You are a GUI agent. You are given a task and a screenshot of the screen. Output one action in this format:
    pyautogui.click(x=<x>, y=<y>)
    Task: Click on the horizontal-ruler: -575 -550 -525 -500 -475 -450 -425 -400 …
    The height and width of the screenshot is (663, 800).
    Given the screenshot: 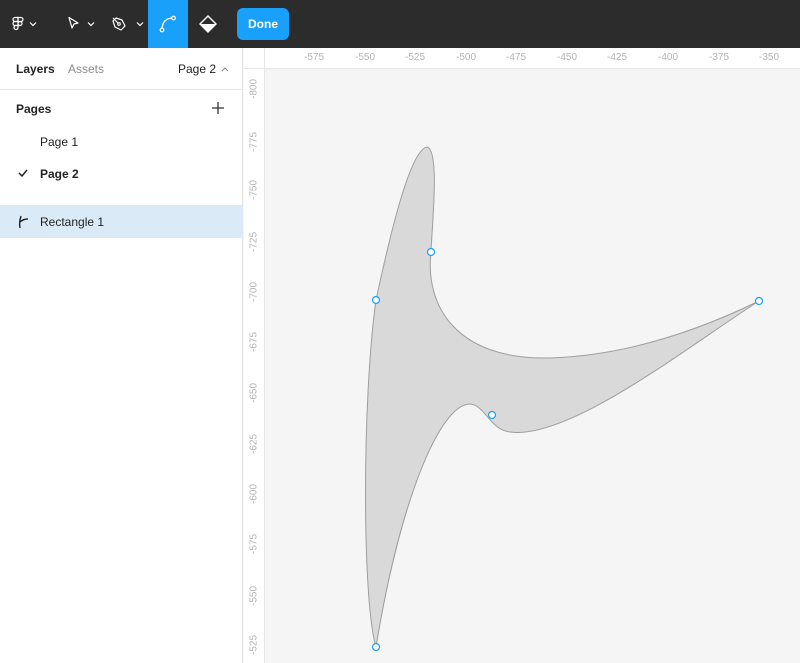 What is the action you would take?
    pyautogui.click(x=522, y=58)
    